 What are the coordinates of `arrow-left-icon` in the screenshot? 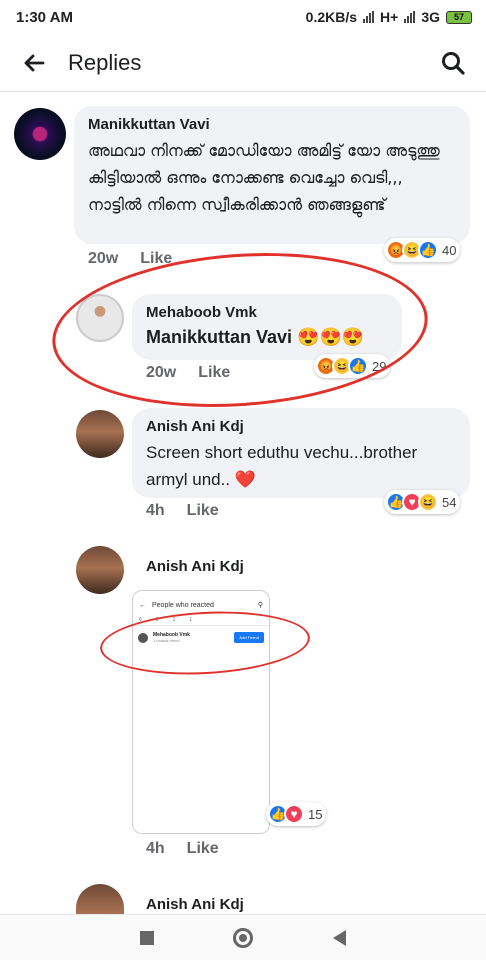 It's located at (34, 62).